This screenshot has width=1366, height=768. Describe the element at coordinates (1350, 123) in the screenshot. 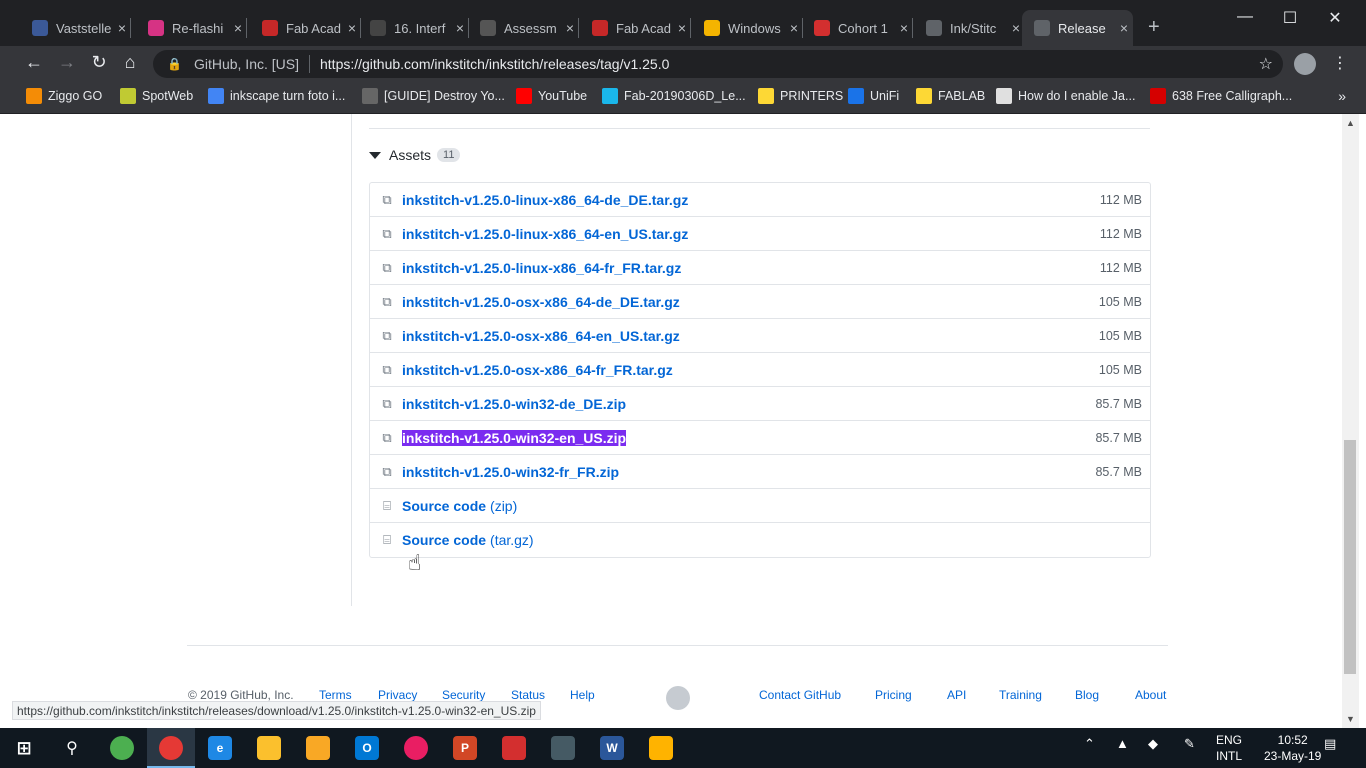

I see `scroll-up-icon: ▲` at that location.